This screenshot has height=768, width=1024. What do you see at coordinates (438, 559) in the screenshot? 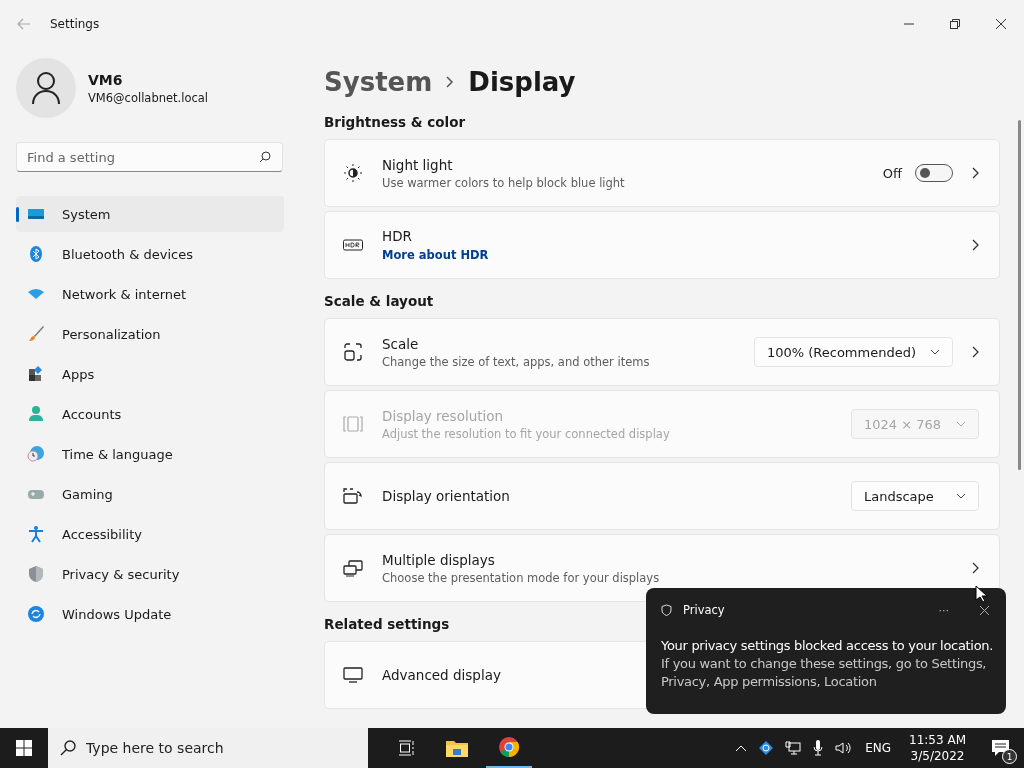
I see `setting-title: Multiple displays` at bounding box center [438, 559].